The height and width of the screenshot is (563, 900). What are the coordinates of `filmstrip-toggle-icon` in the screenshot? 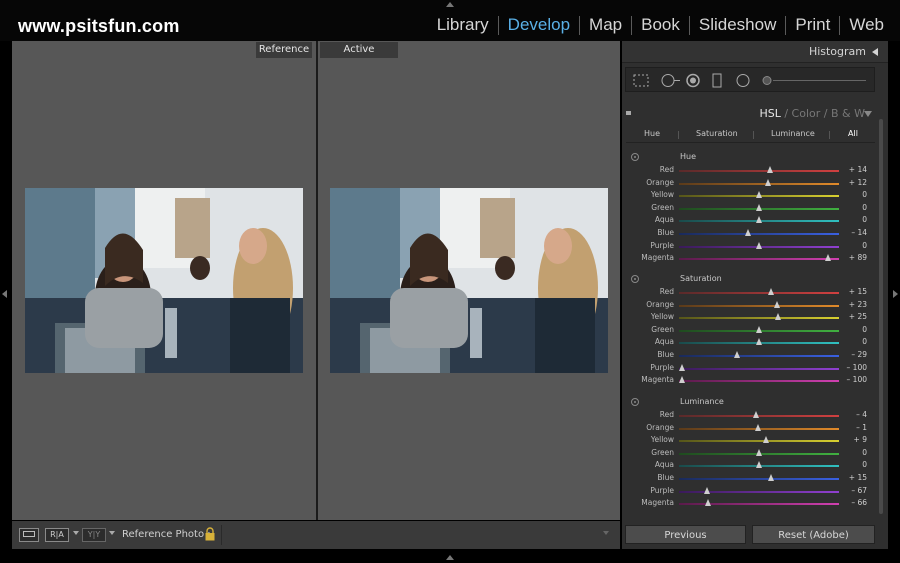 It's located at (450, 557).